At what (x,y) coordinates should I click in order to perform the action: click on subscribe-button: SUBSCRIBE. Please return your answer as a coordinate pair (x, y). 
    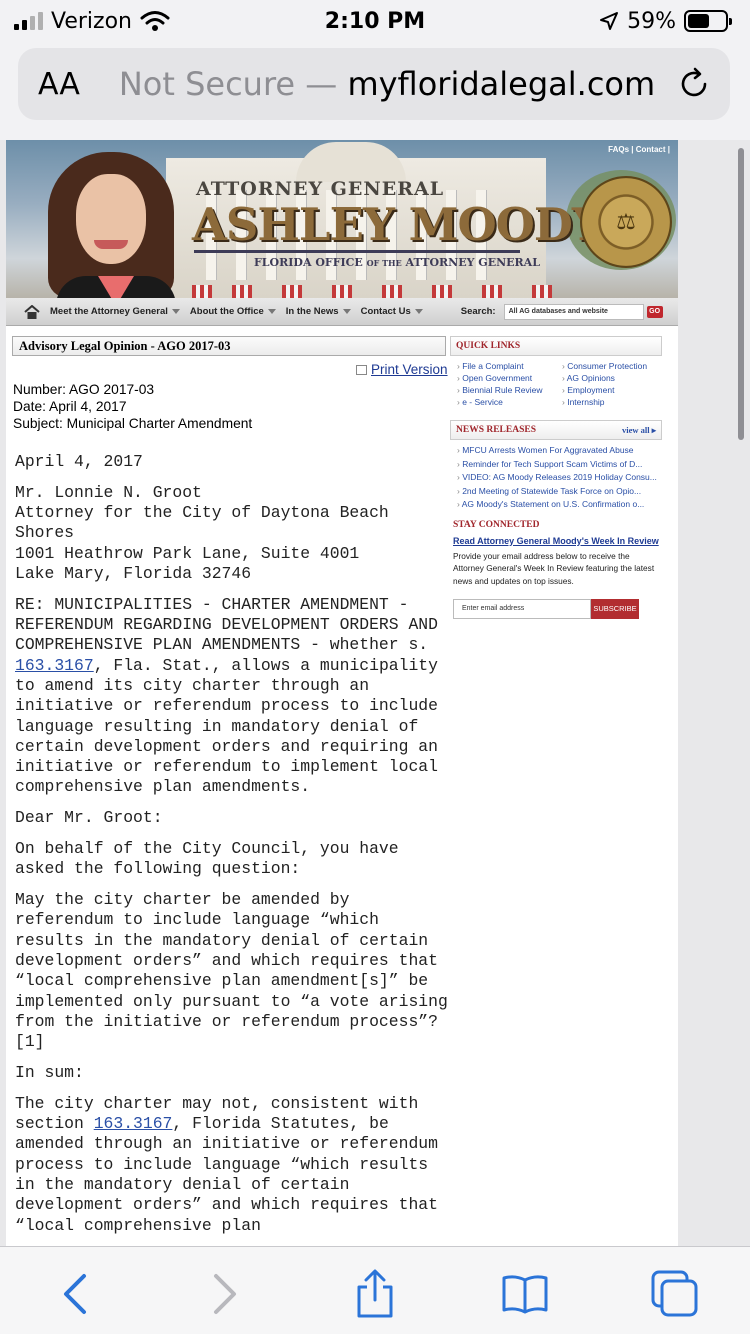
    Looking at the image, I should click on (615, 609).